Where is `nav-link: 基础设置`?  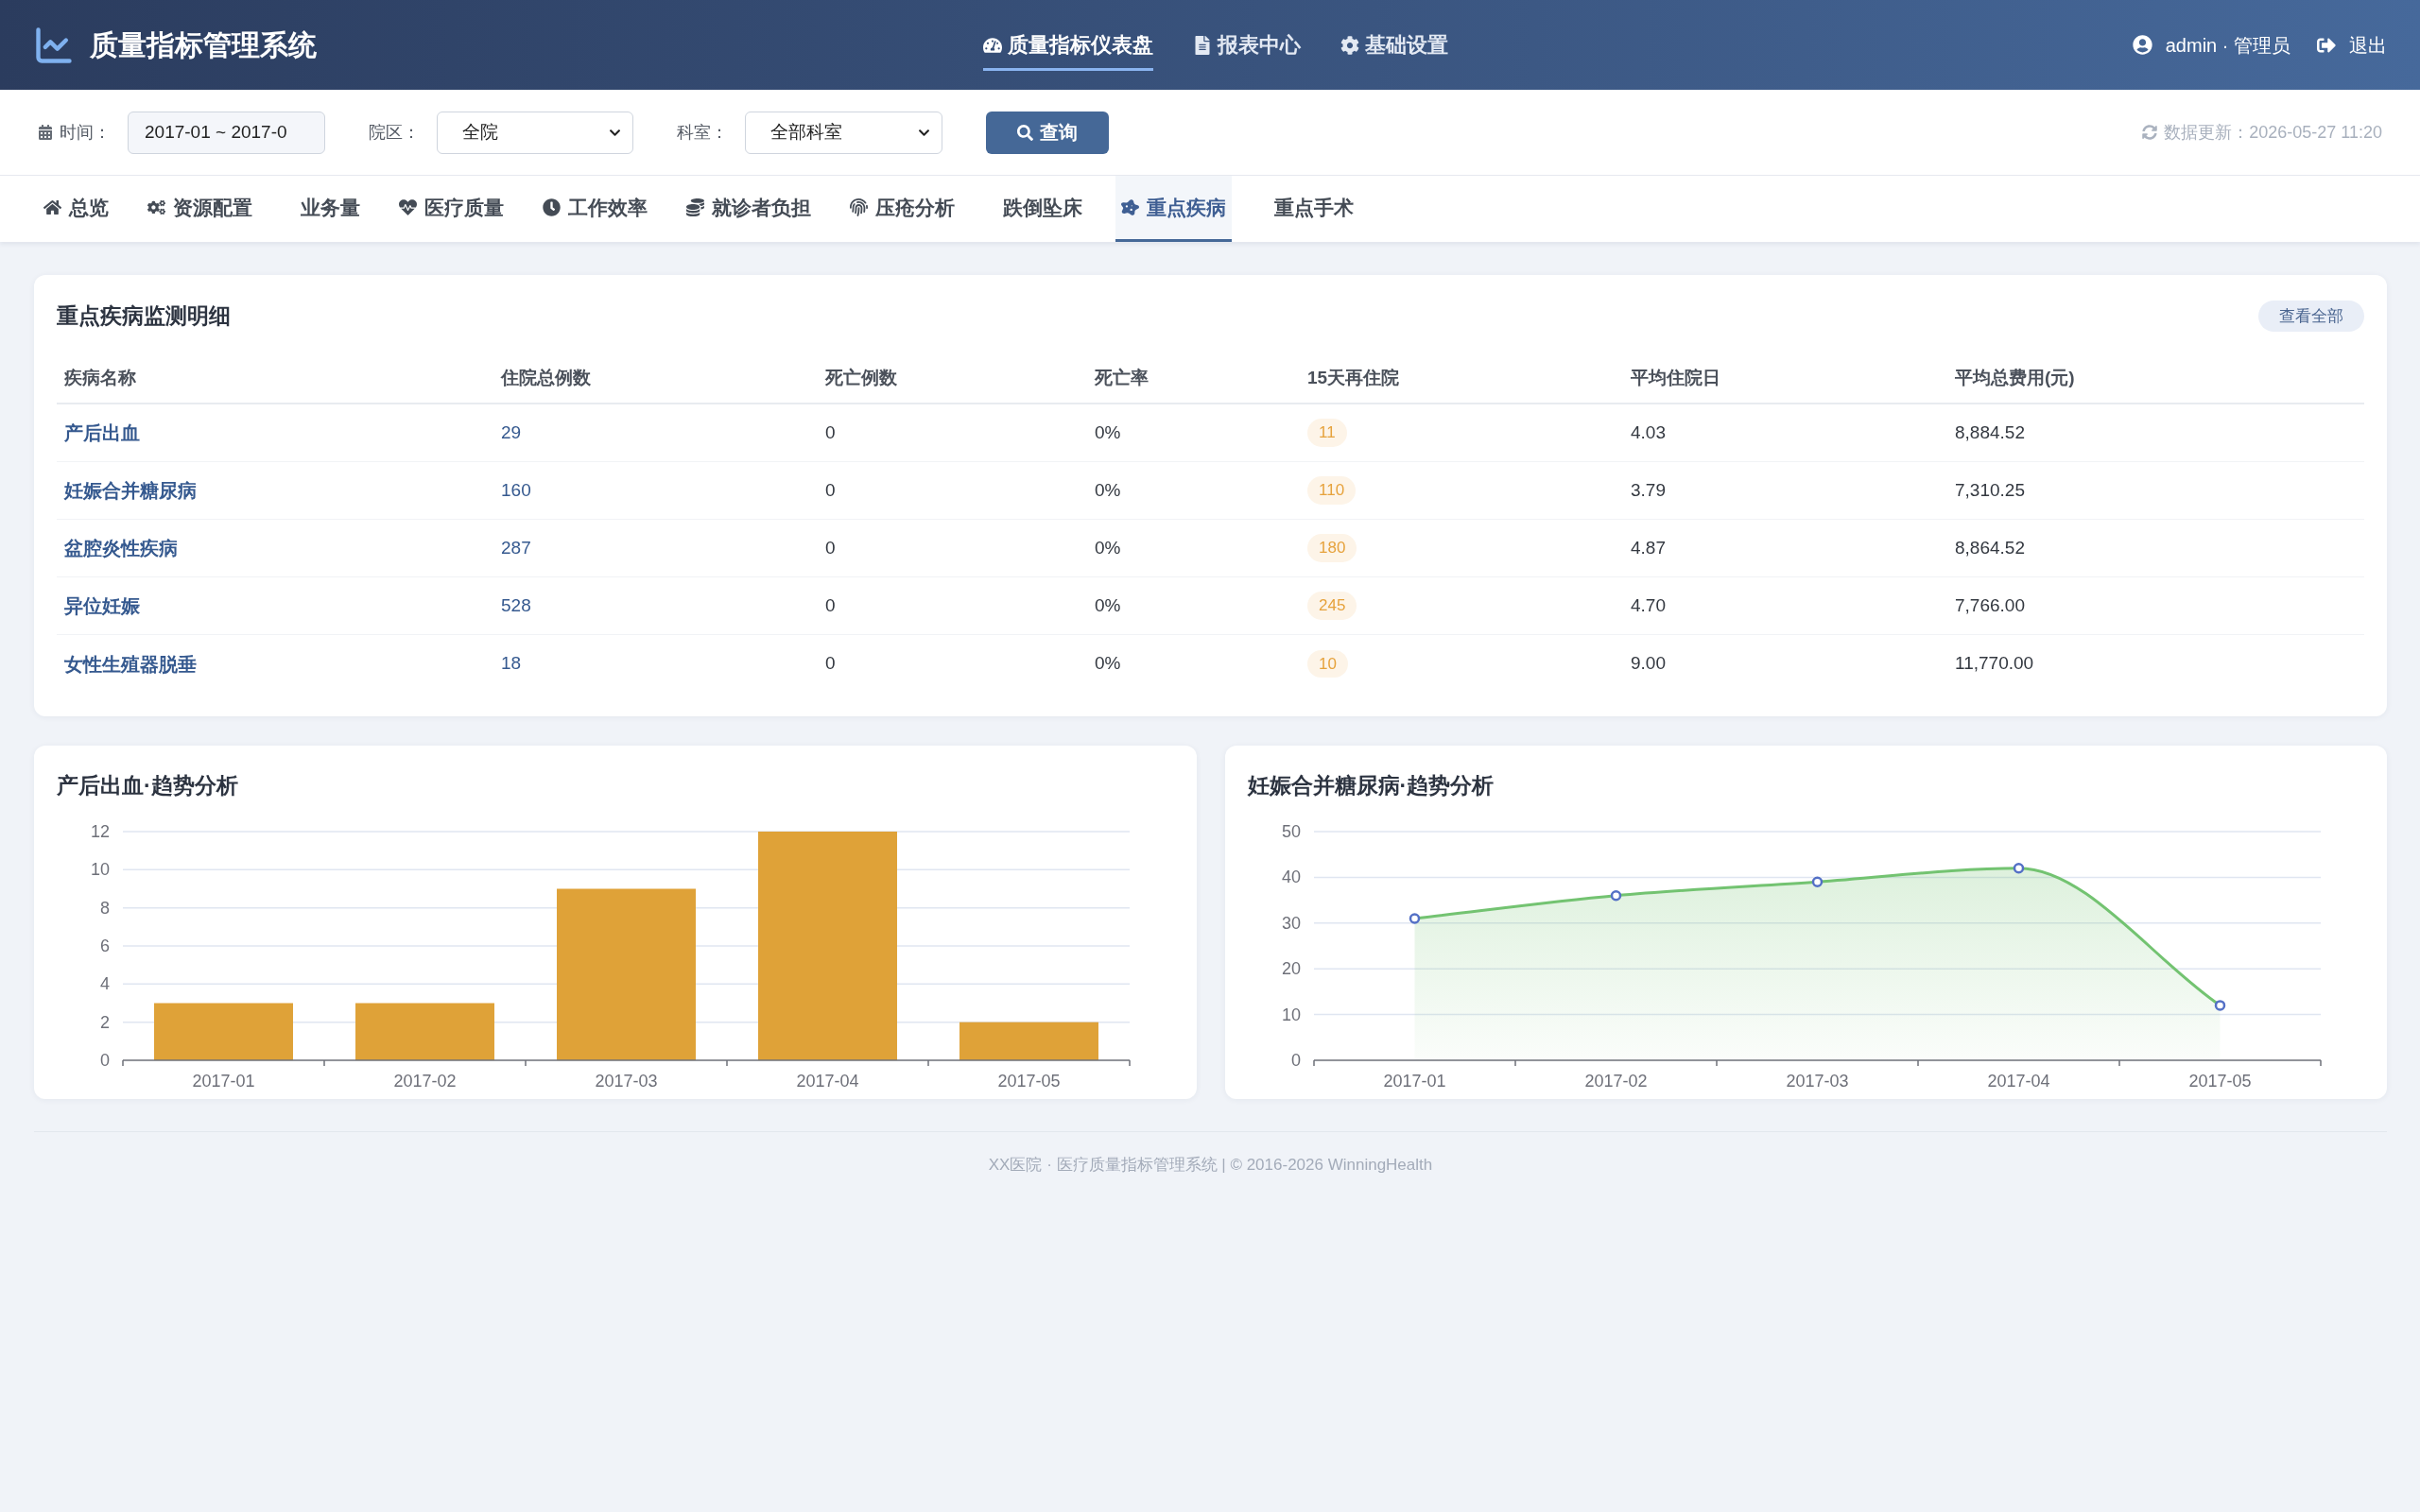 nav-link: 基础设置 is located at coordinates (1394, 45).